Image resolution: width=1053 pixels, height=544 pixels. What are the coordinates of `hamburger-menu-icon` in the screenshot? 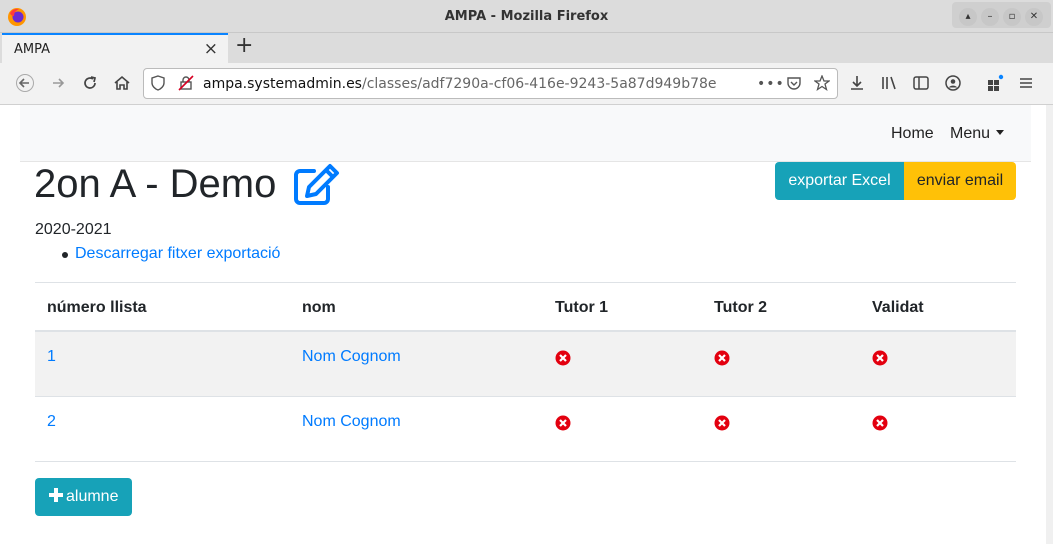 It's located at (1026, 83).